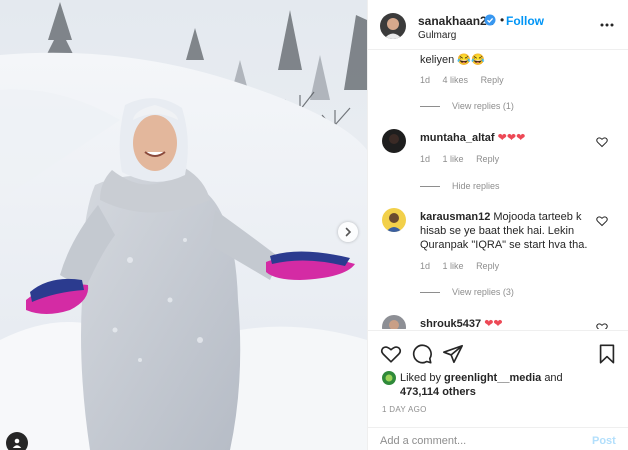 The image size is (628, 450). I want to click on replies-toggle-label: View replies (1), so click(483, 106).